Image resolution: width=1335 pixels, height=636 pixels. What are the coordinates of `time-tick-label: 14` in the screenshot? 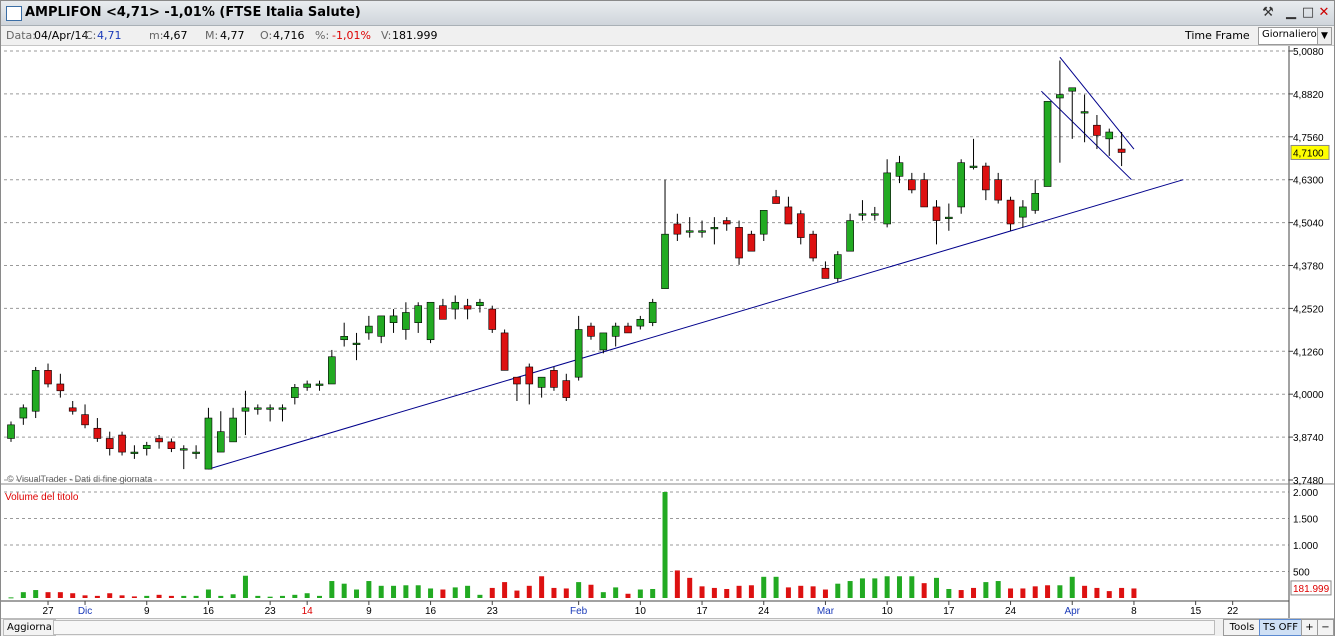 It's located at (308, 611).